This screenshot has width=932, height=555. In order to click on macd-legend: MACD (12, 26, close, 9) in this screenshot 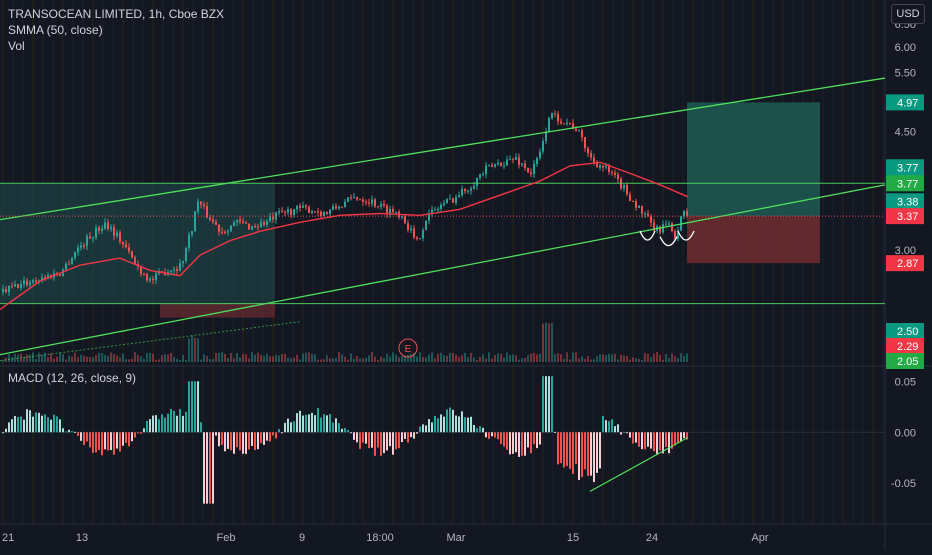, I will do `click(72, 378)`.